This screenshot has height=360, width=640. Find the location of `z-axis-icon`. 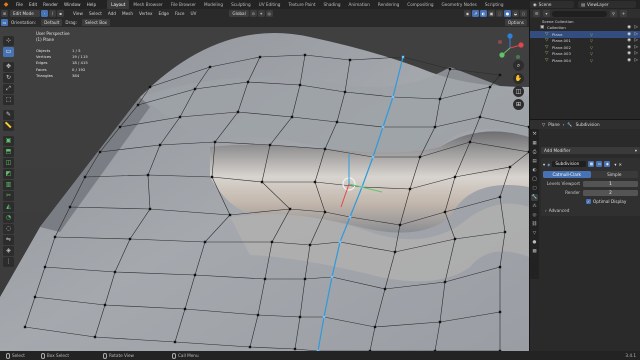

z-axis-icon is located at coordinates (510, 36).